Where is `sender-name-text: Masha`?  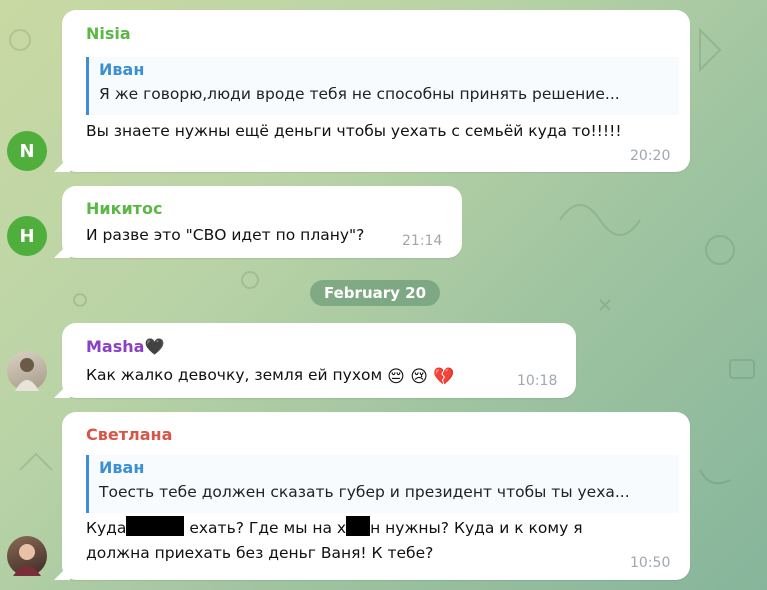 sender-name-text: Masha is located at coordinates (115, 346).